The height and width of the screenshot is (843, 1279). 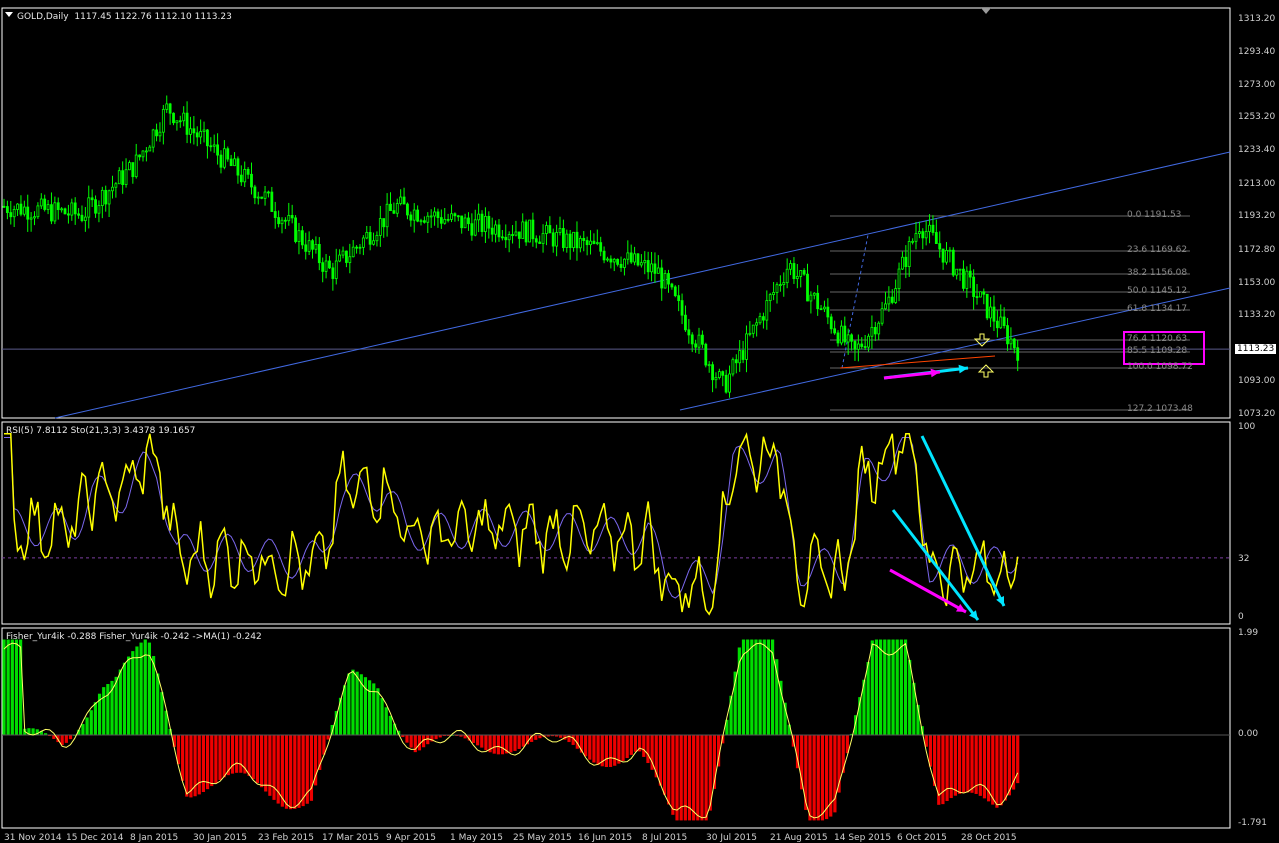 I want to click on fisher-axis-label: 1.99, so click(x=1248, y=633).